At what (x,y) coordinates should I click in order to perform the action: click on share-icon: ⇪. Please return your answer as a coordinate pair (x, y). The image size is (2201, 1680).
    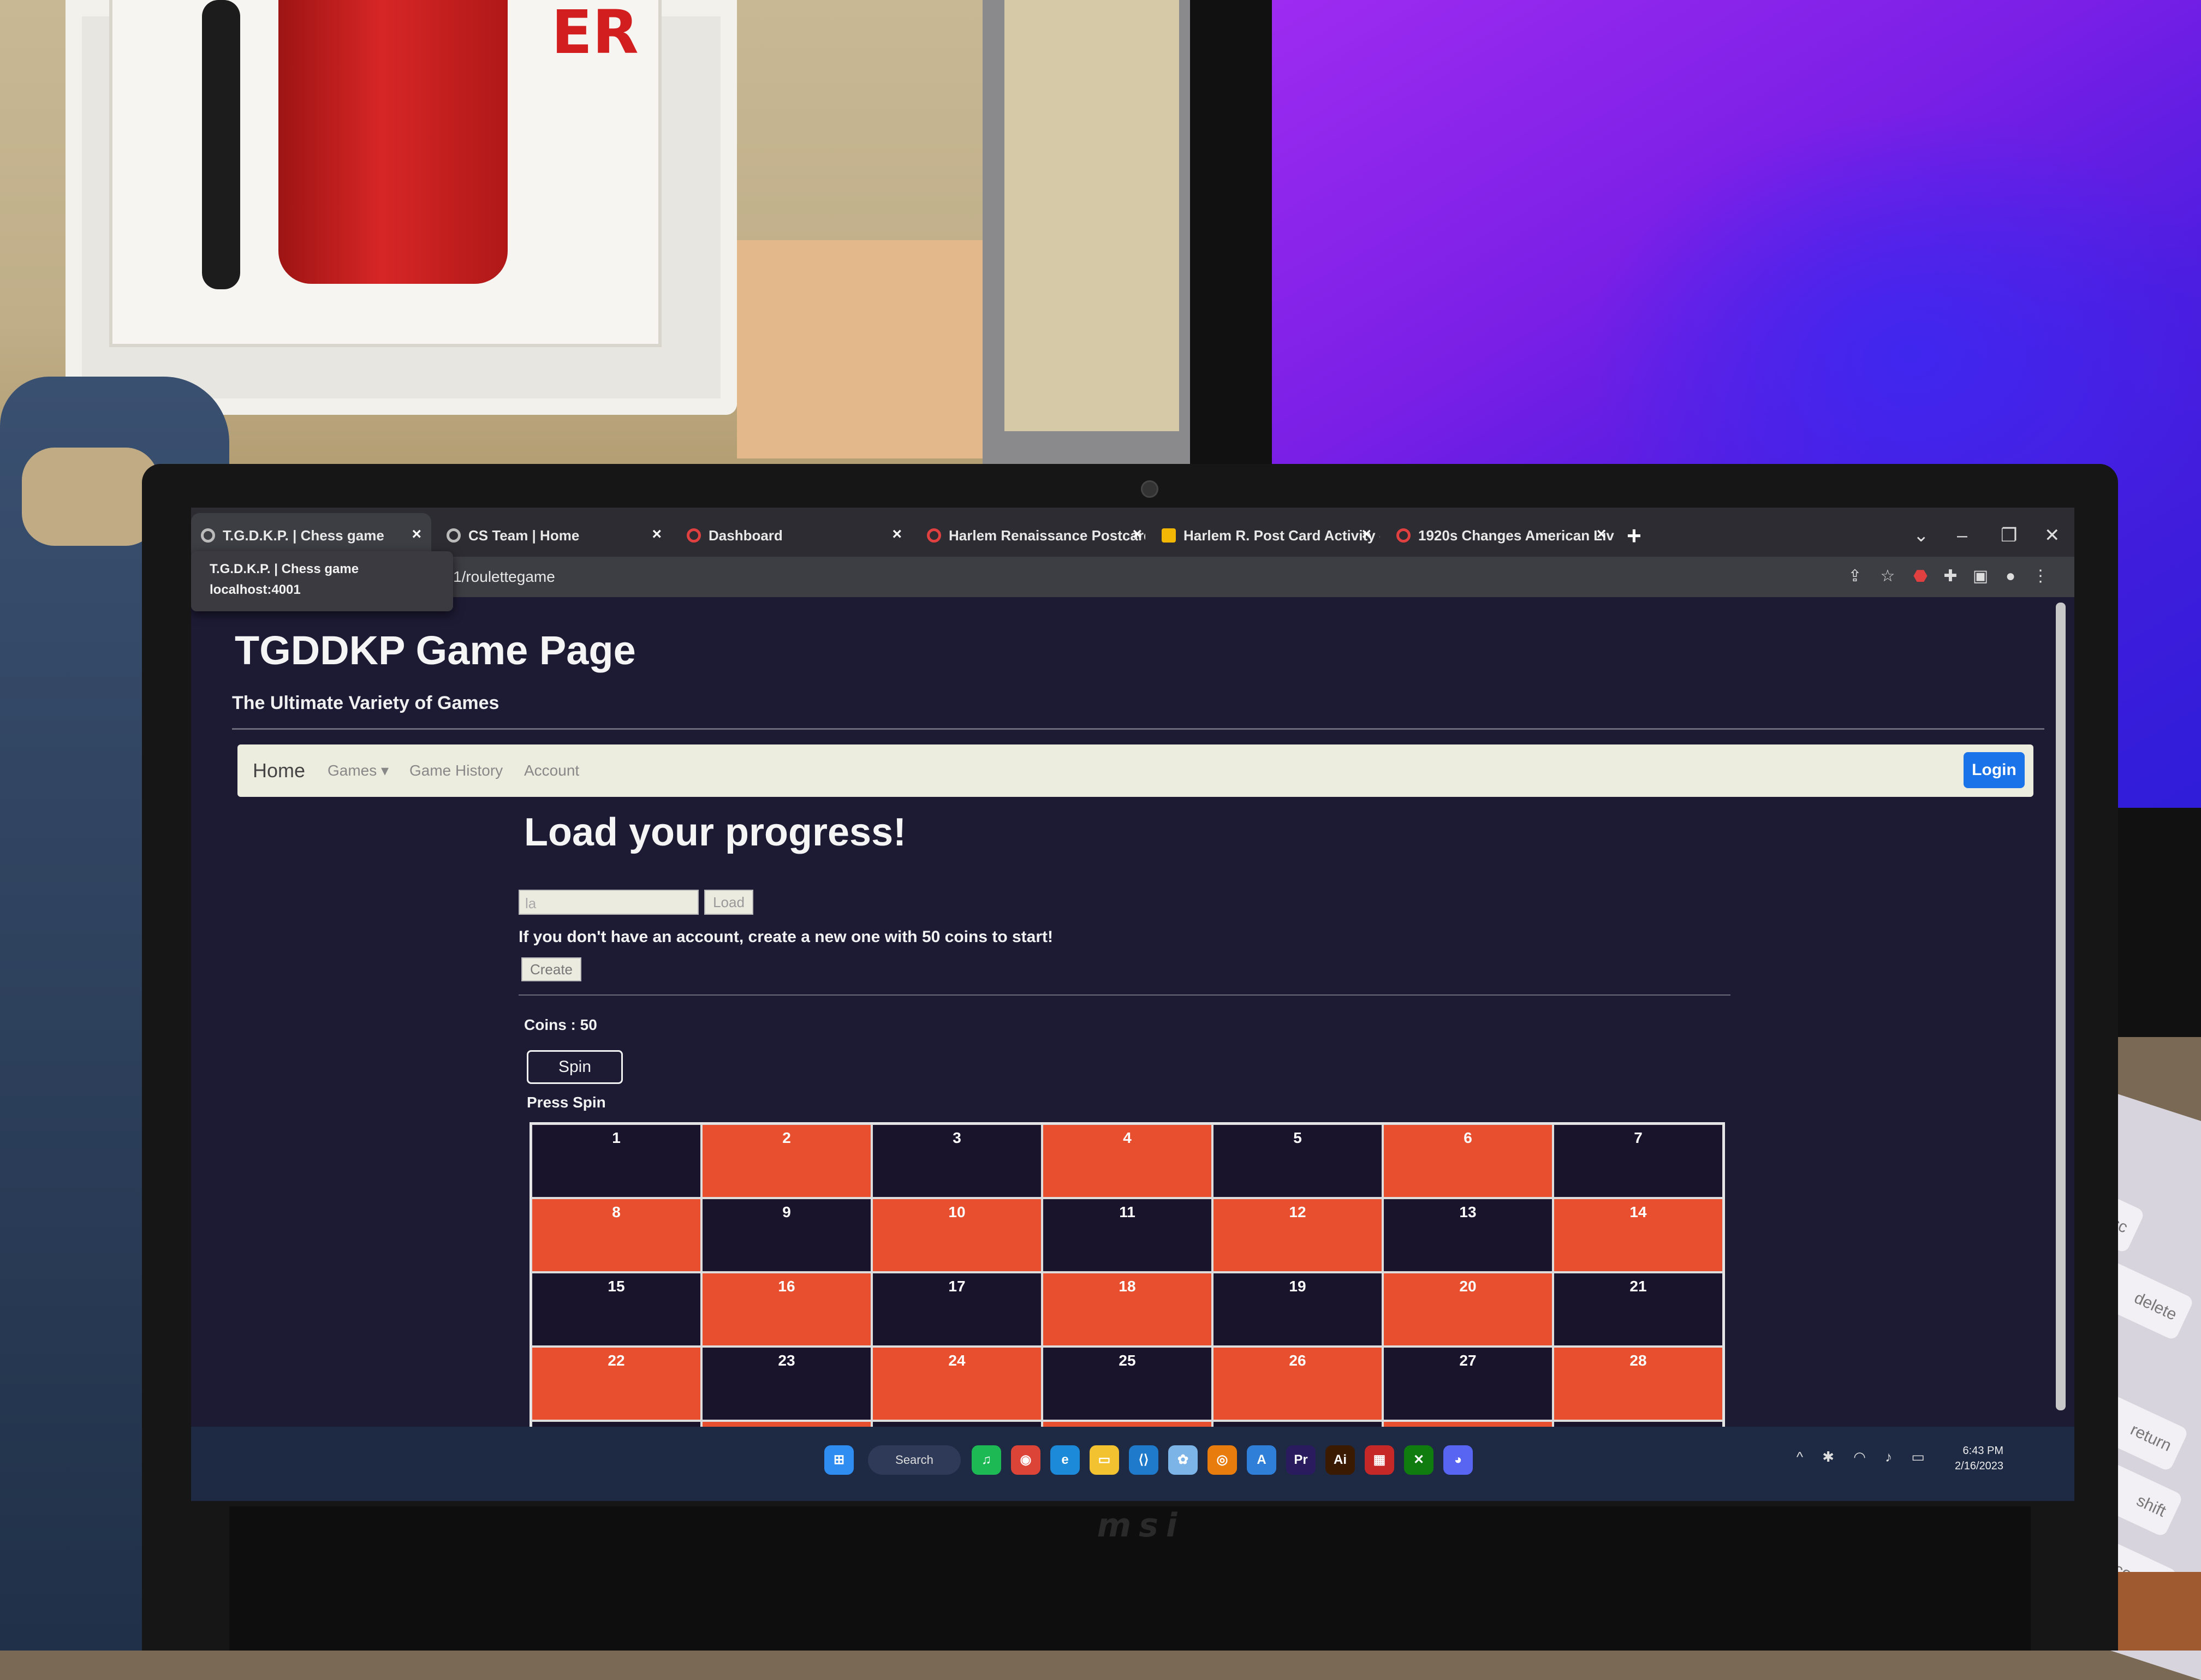
    Looking at the image, I should click on (1855, 576).